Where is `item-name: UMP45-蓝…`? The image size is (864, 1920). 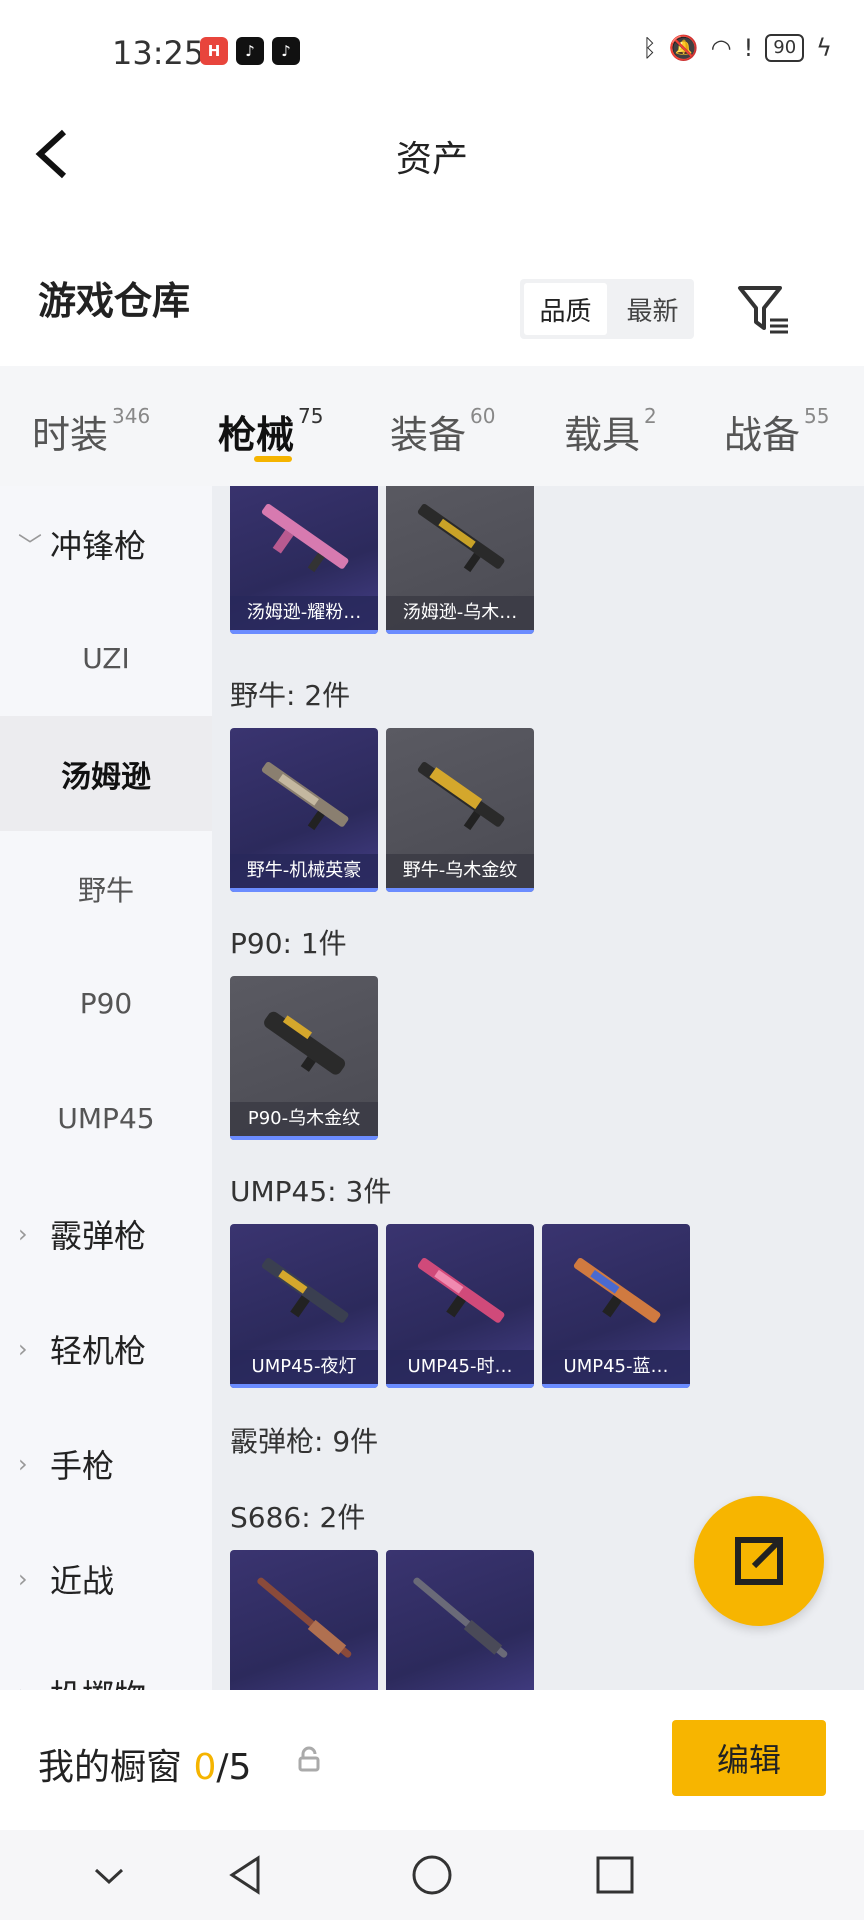 item-name: UMP45-蓝… is located at coordinates (616, 1367).